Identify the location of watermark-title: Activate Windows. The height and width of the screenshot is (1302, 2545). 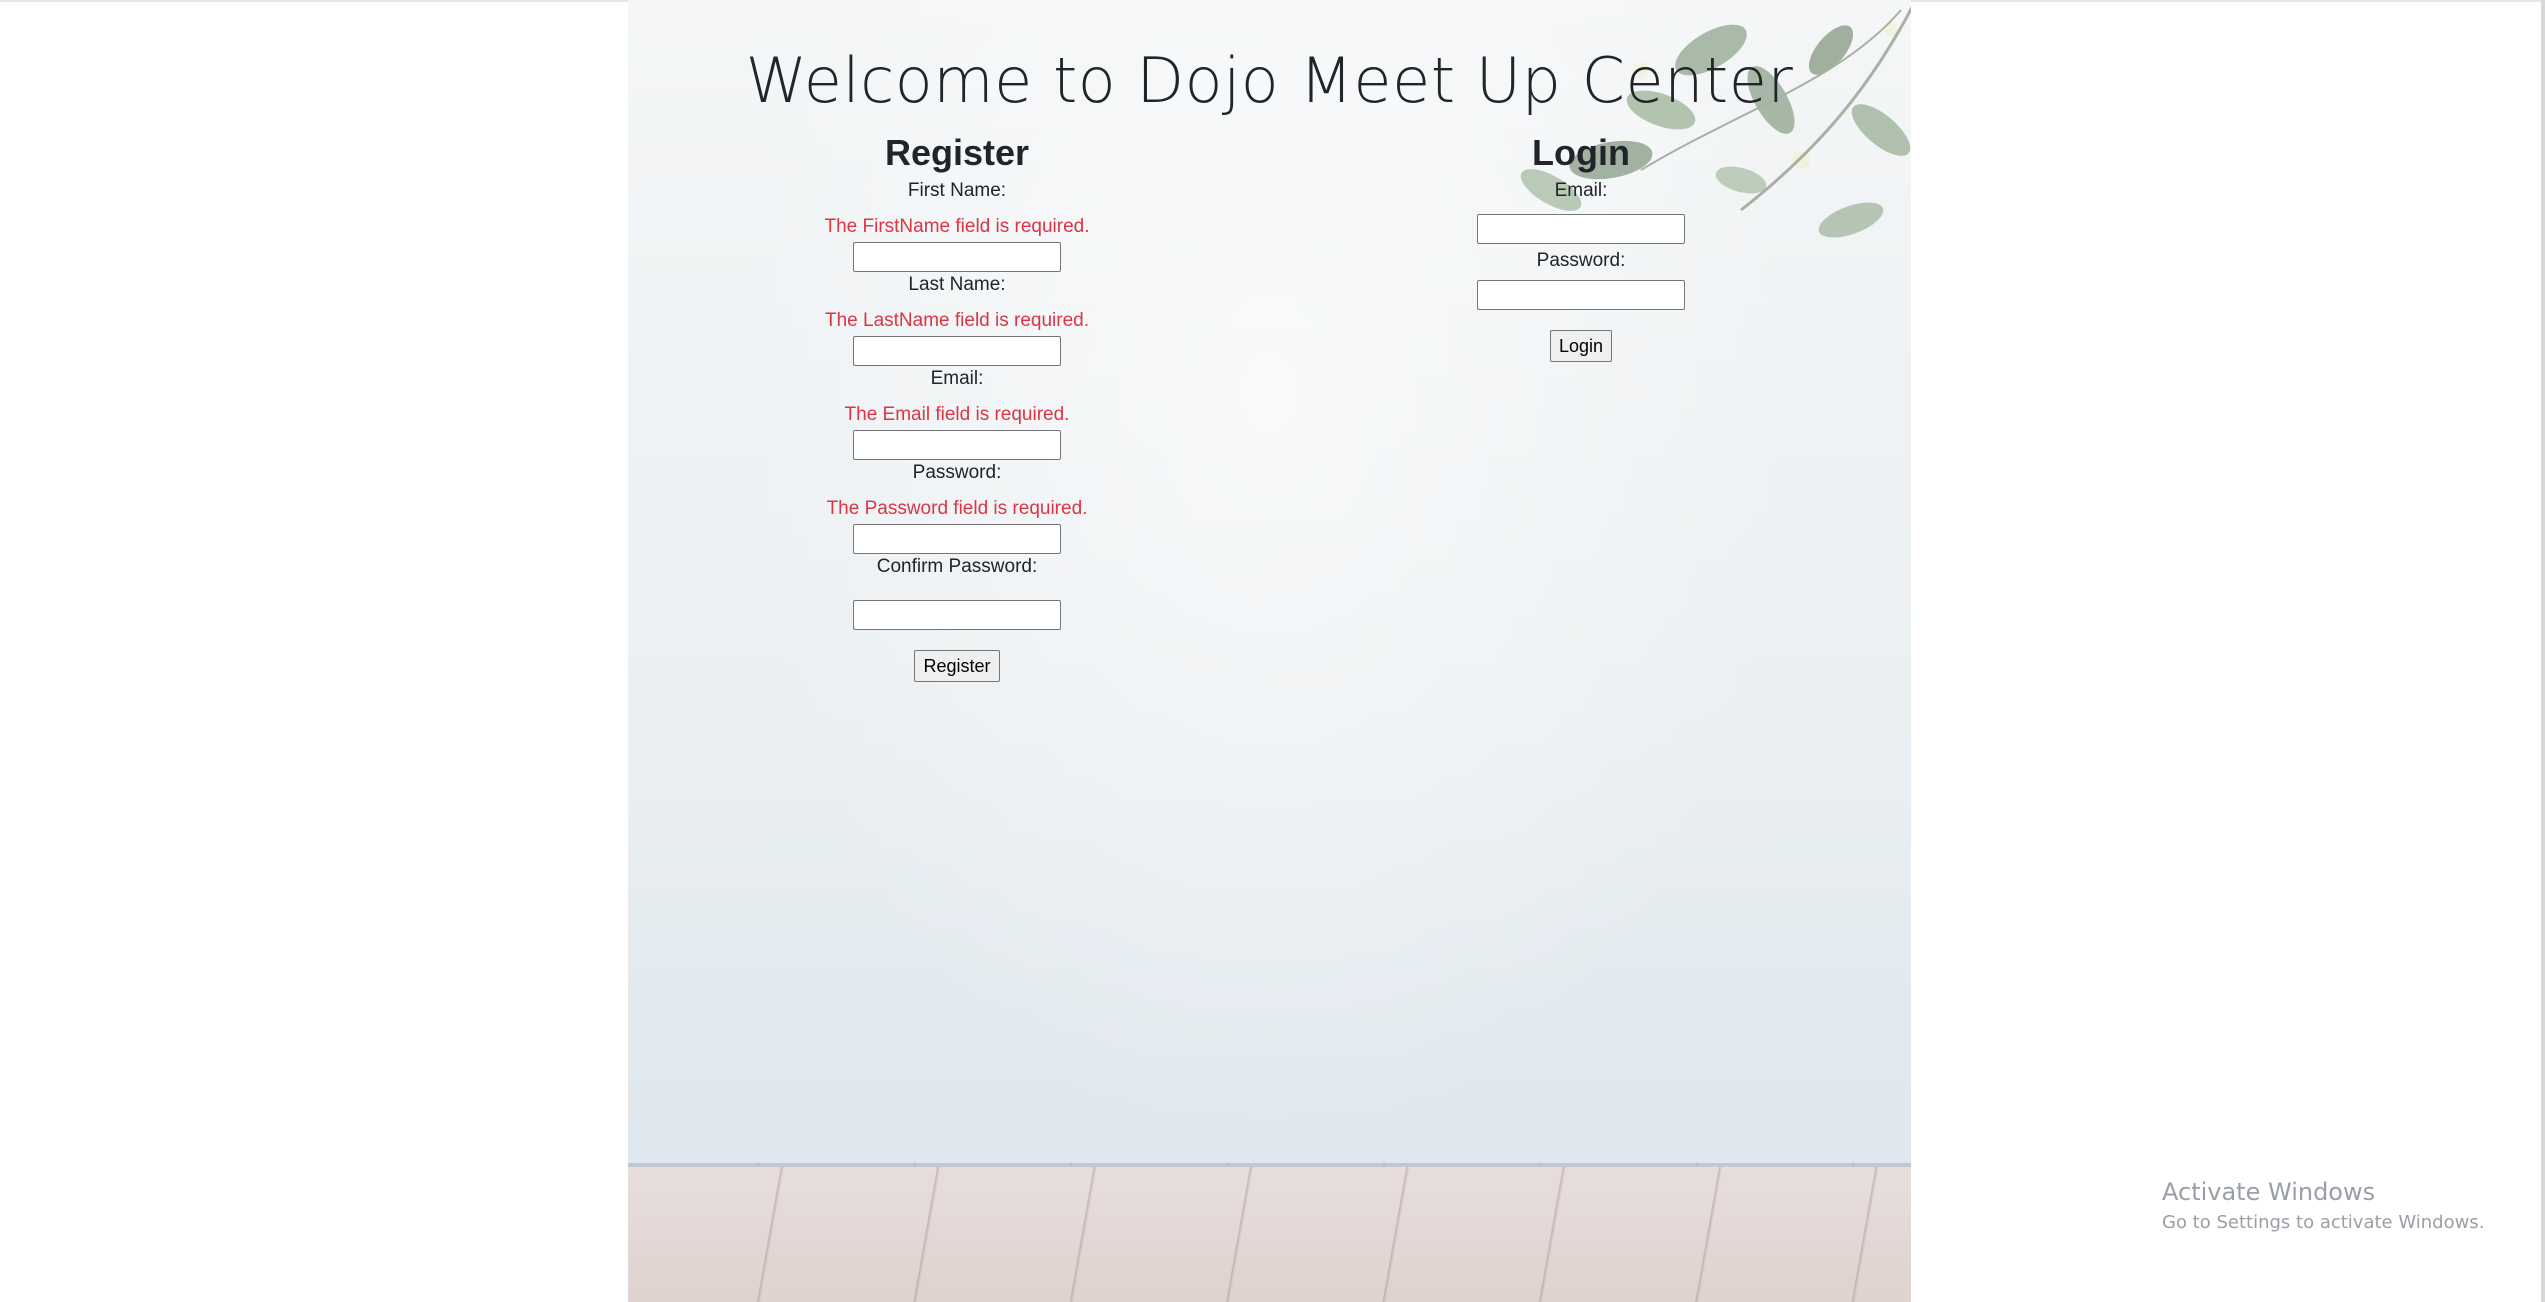
(2269, 1192).